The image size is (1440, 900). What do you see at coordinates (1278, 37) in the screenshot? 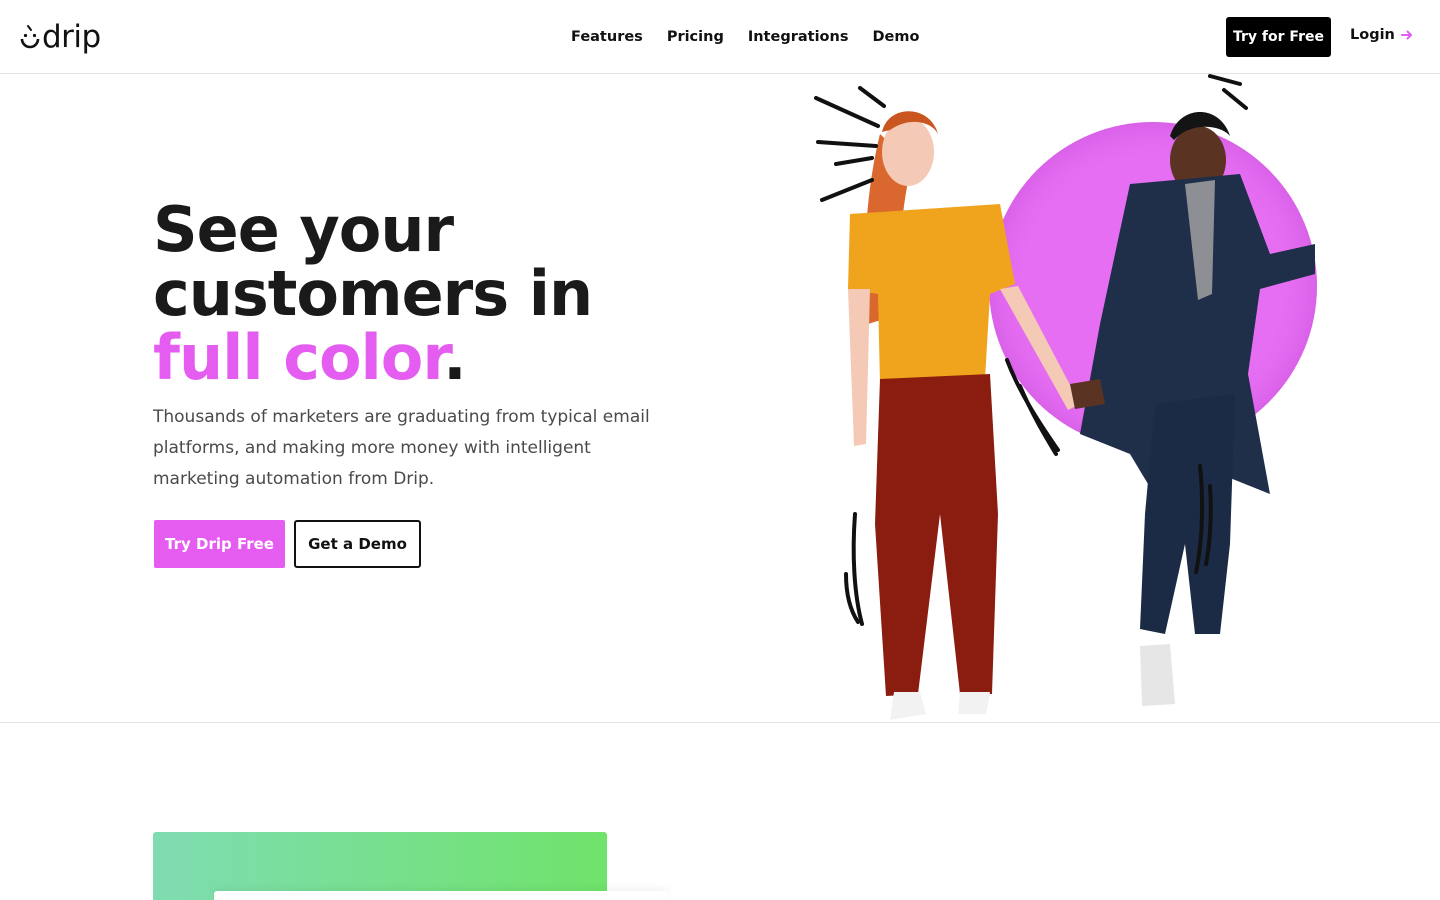
I see `try-for-free-button: Try for Free` at bounding box center [1278, 37].